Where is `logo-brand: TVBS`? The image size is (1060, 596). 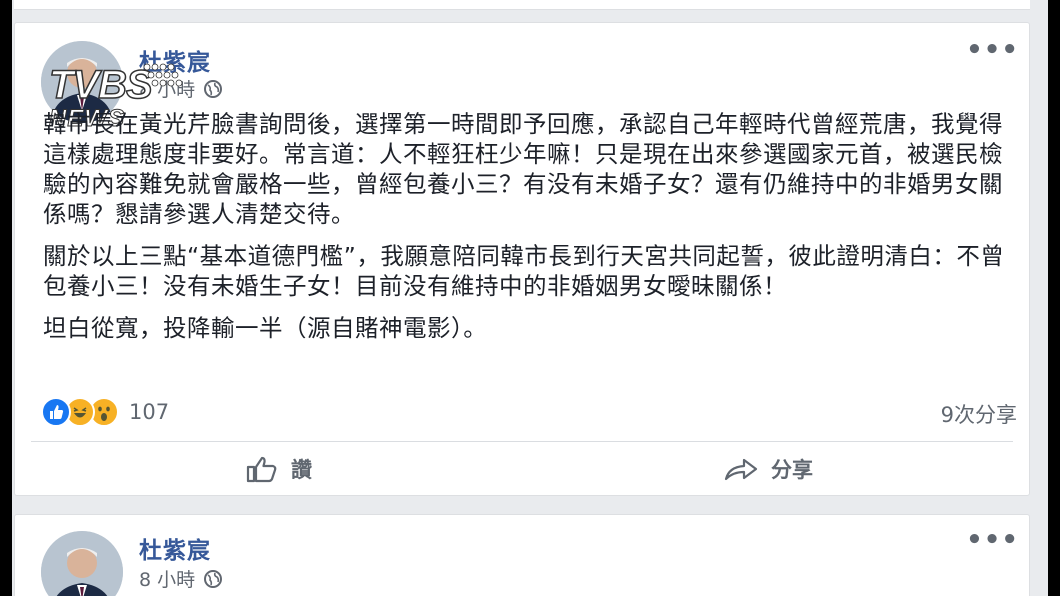 logo-brand: TVBS is located at coordinates (100, 85).